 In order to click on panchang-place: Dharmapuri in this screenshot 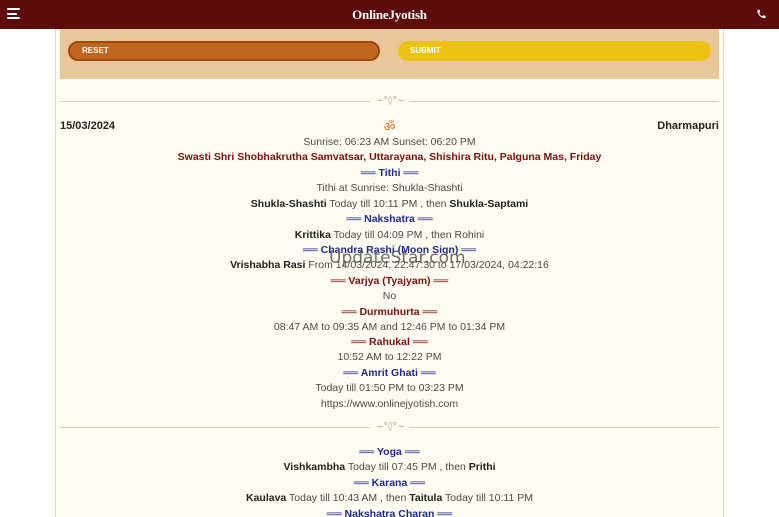, I will do `click(688, 126)`.